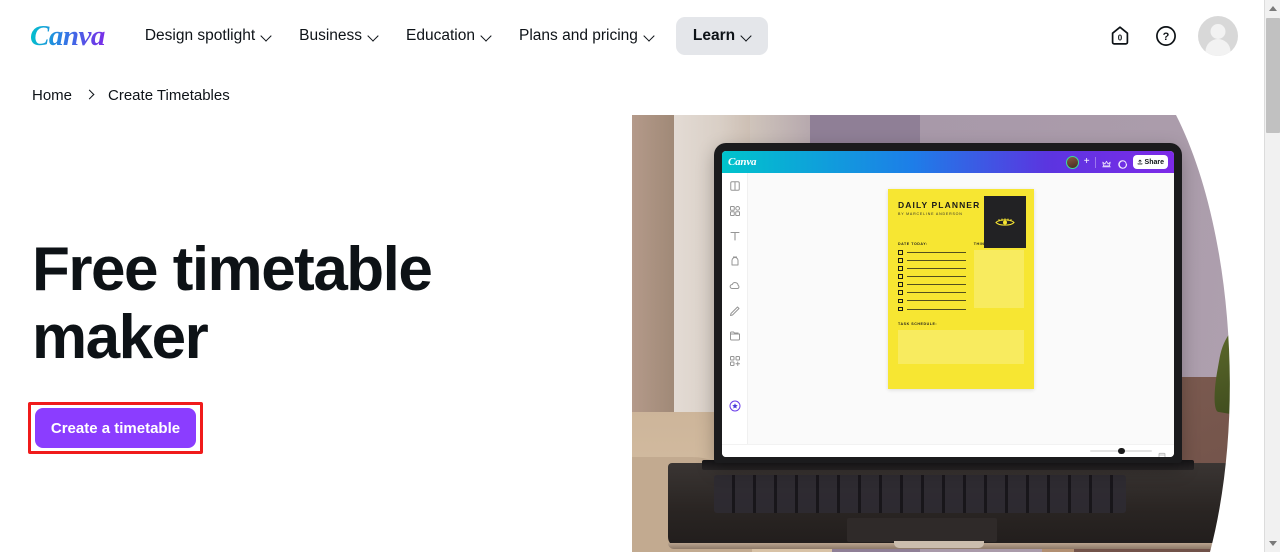 The image size is (1280, 552). I want to click on page-title-line-1: Free timetable, so click(232, 269).